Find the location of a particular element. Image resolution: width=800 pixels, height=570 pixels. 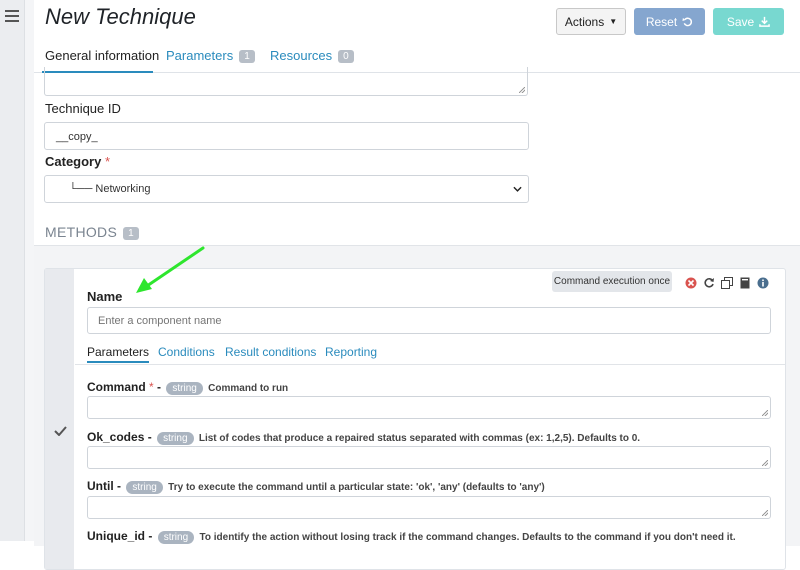

reset-method-icon is located at coordinates (709, 283).